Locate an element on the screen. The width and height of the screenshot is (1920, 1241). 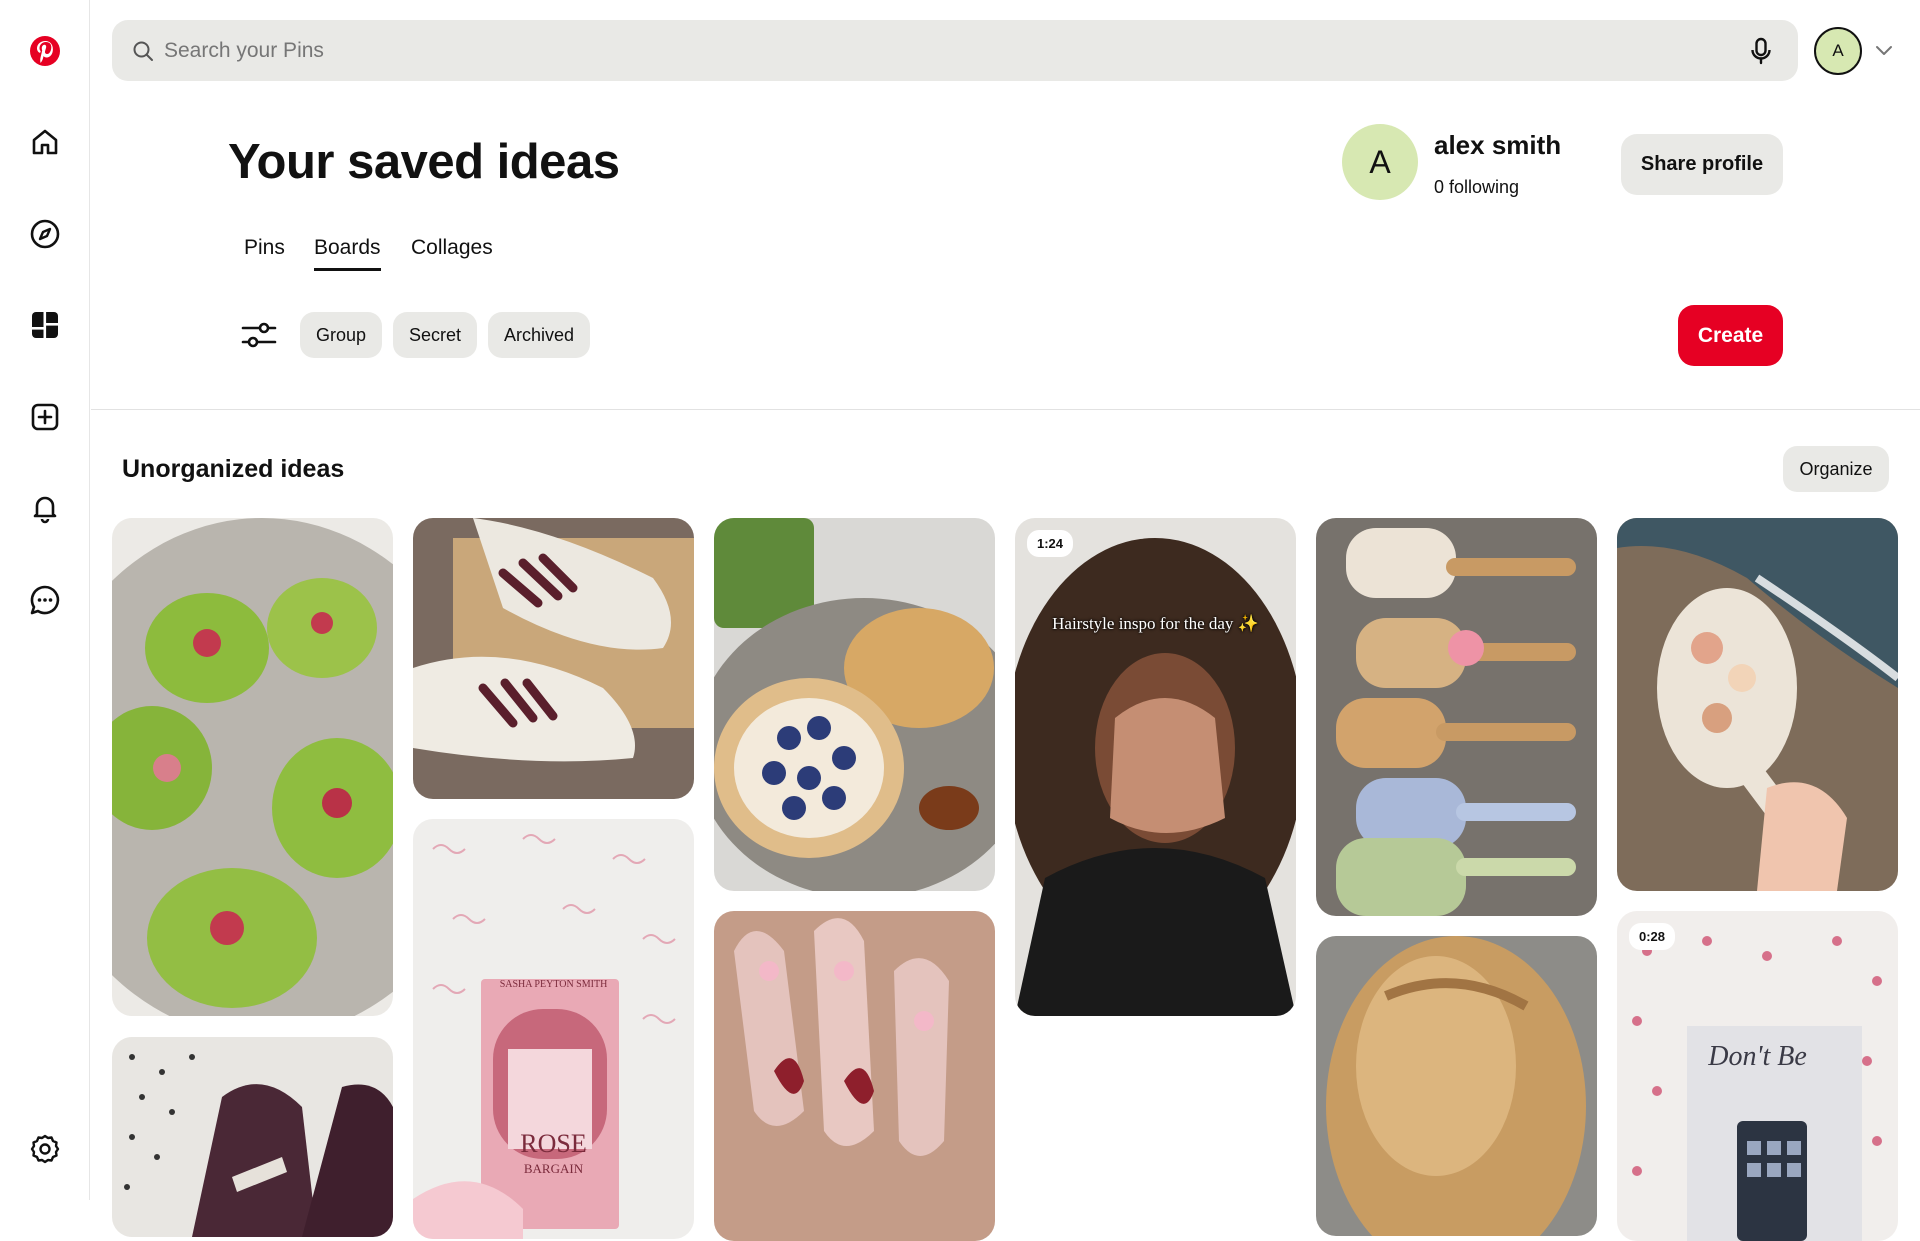
book-title: ROSE is located at coordinates (553, 1143).